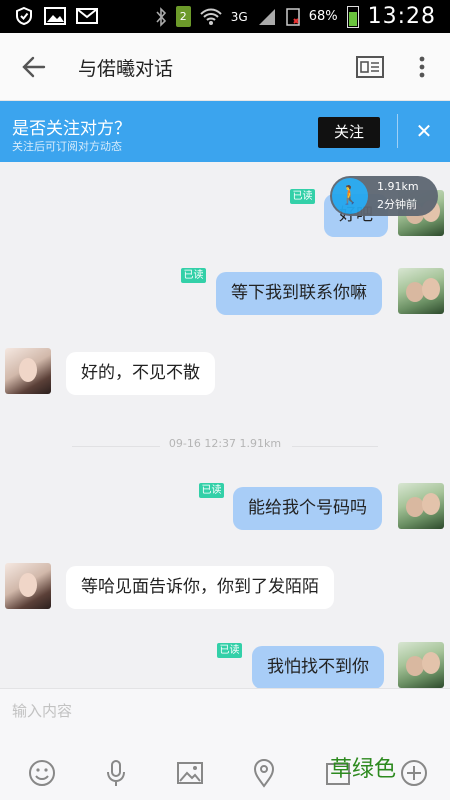 The width and height of the screenshot is (450, 800). What do you see at coordinates (292, 16) in the screenshot?
I see `notification-icon` at bounding box center [292, 16].